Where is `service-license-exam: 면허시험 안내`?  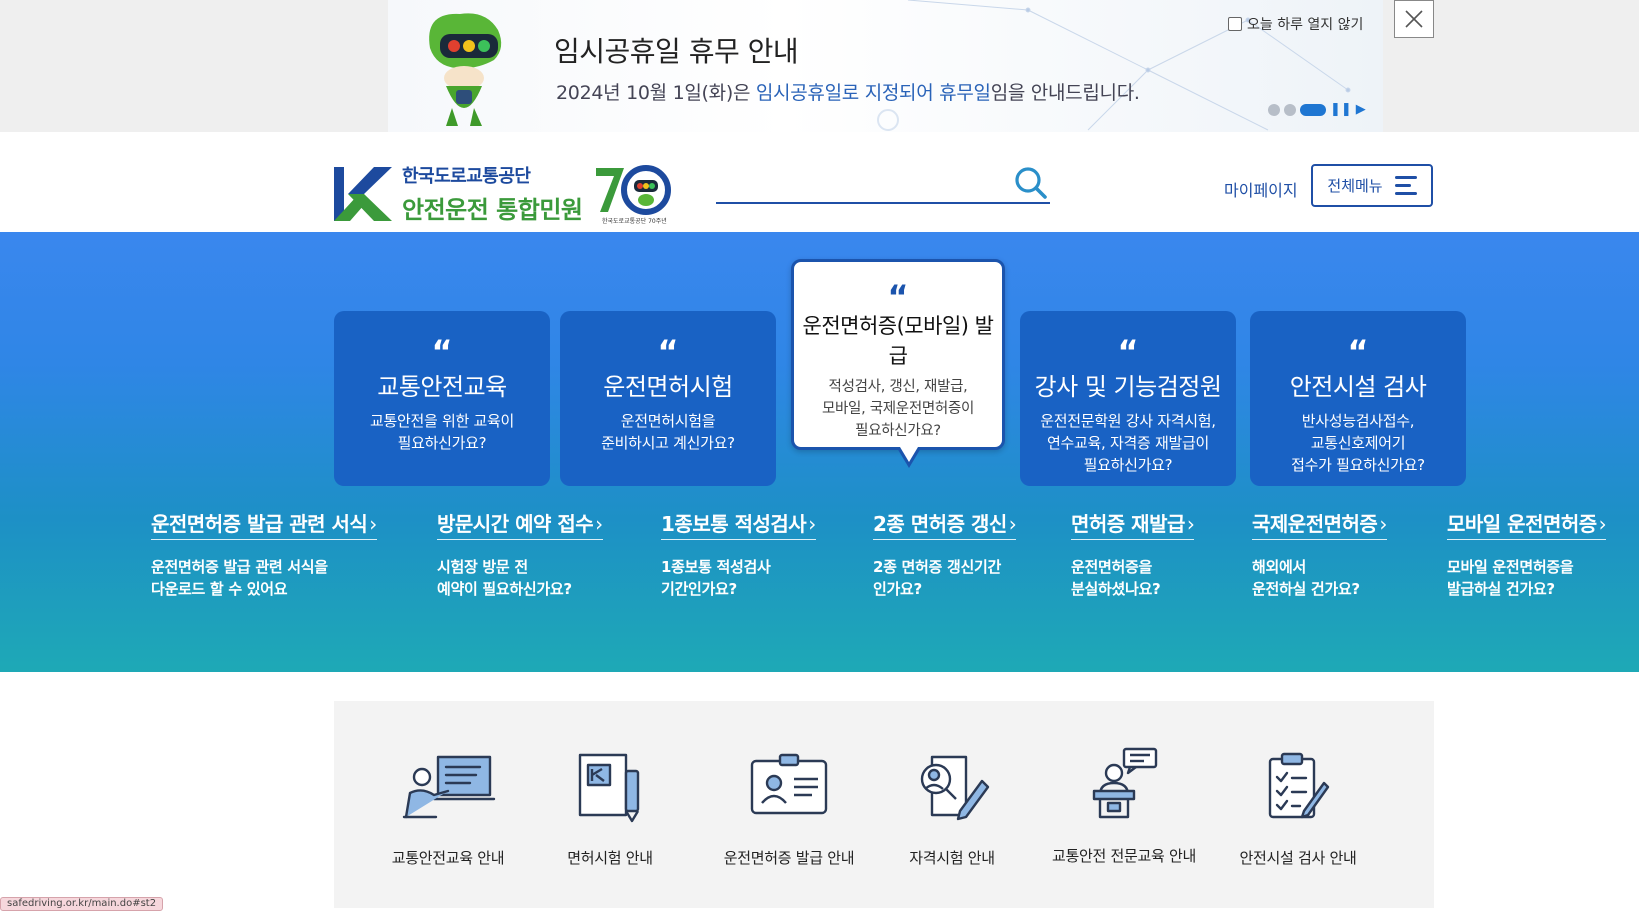 service-license-exam: 면허시험 안내 is located at coordinates (610, 809).